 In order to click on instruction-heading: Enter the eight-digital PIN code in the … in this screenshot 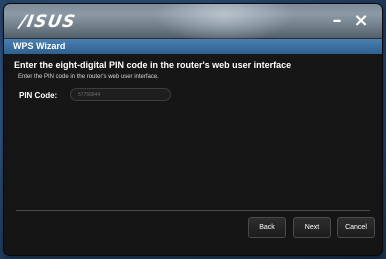, I will do `click(153, 65)`.